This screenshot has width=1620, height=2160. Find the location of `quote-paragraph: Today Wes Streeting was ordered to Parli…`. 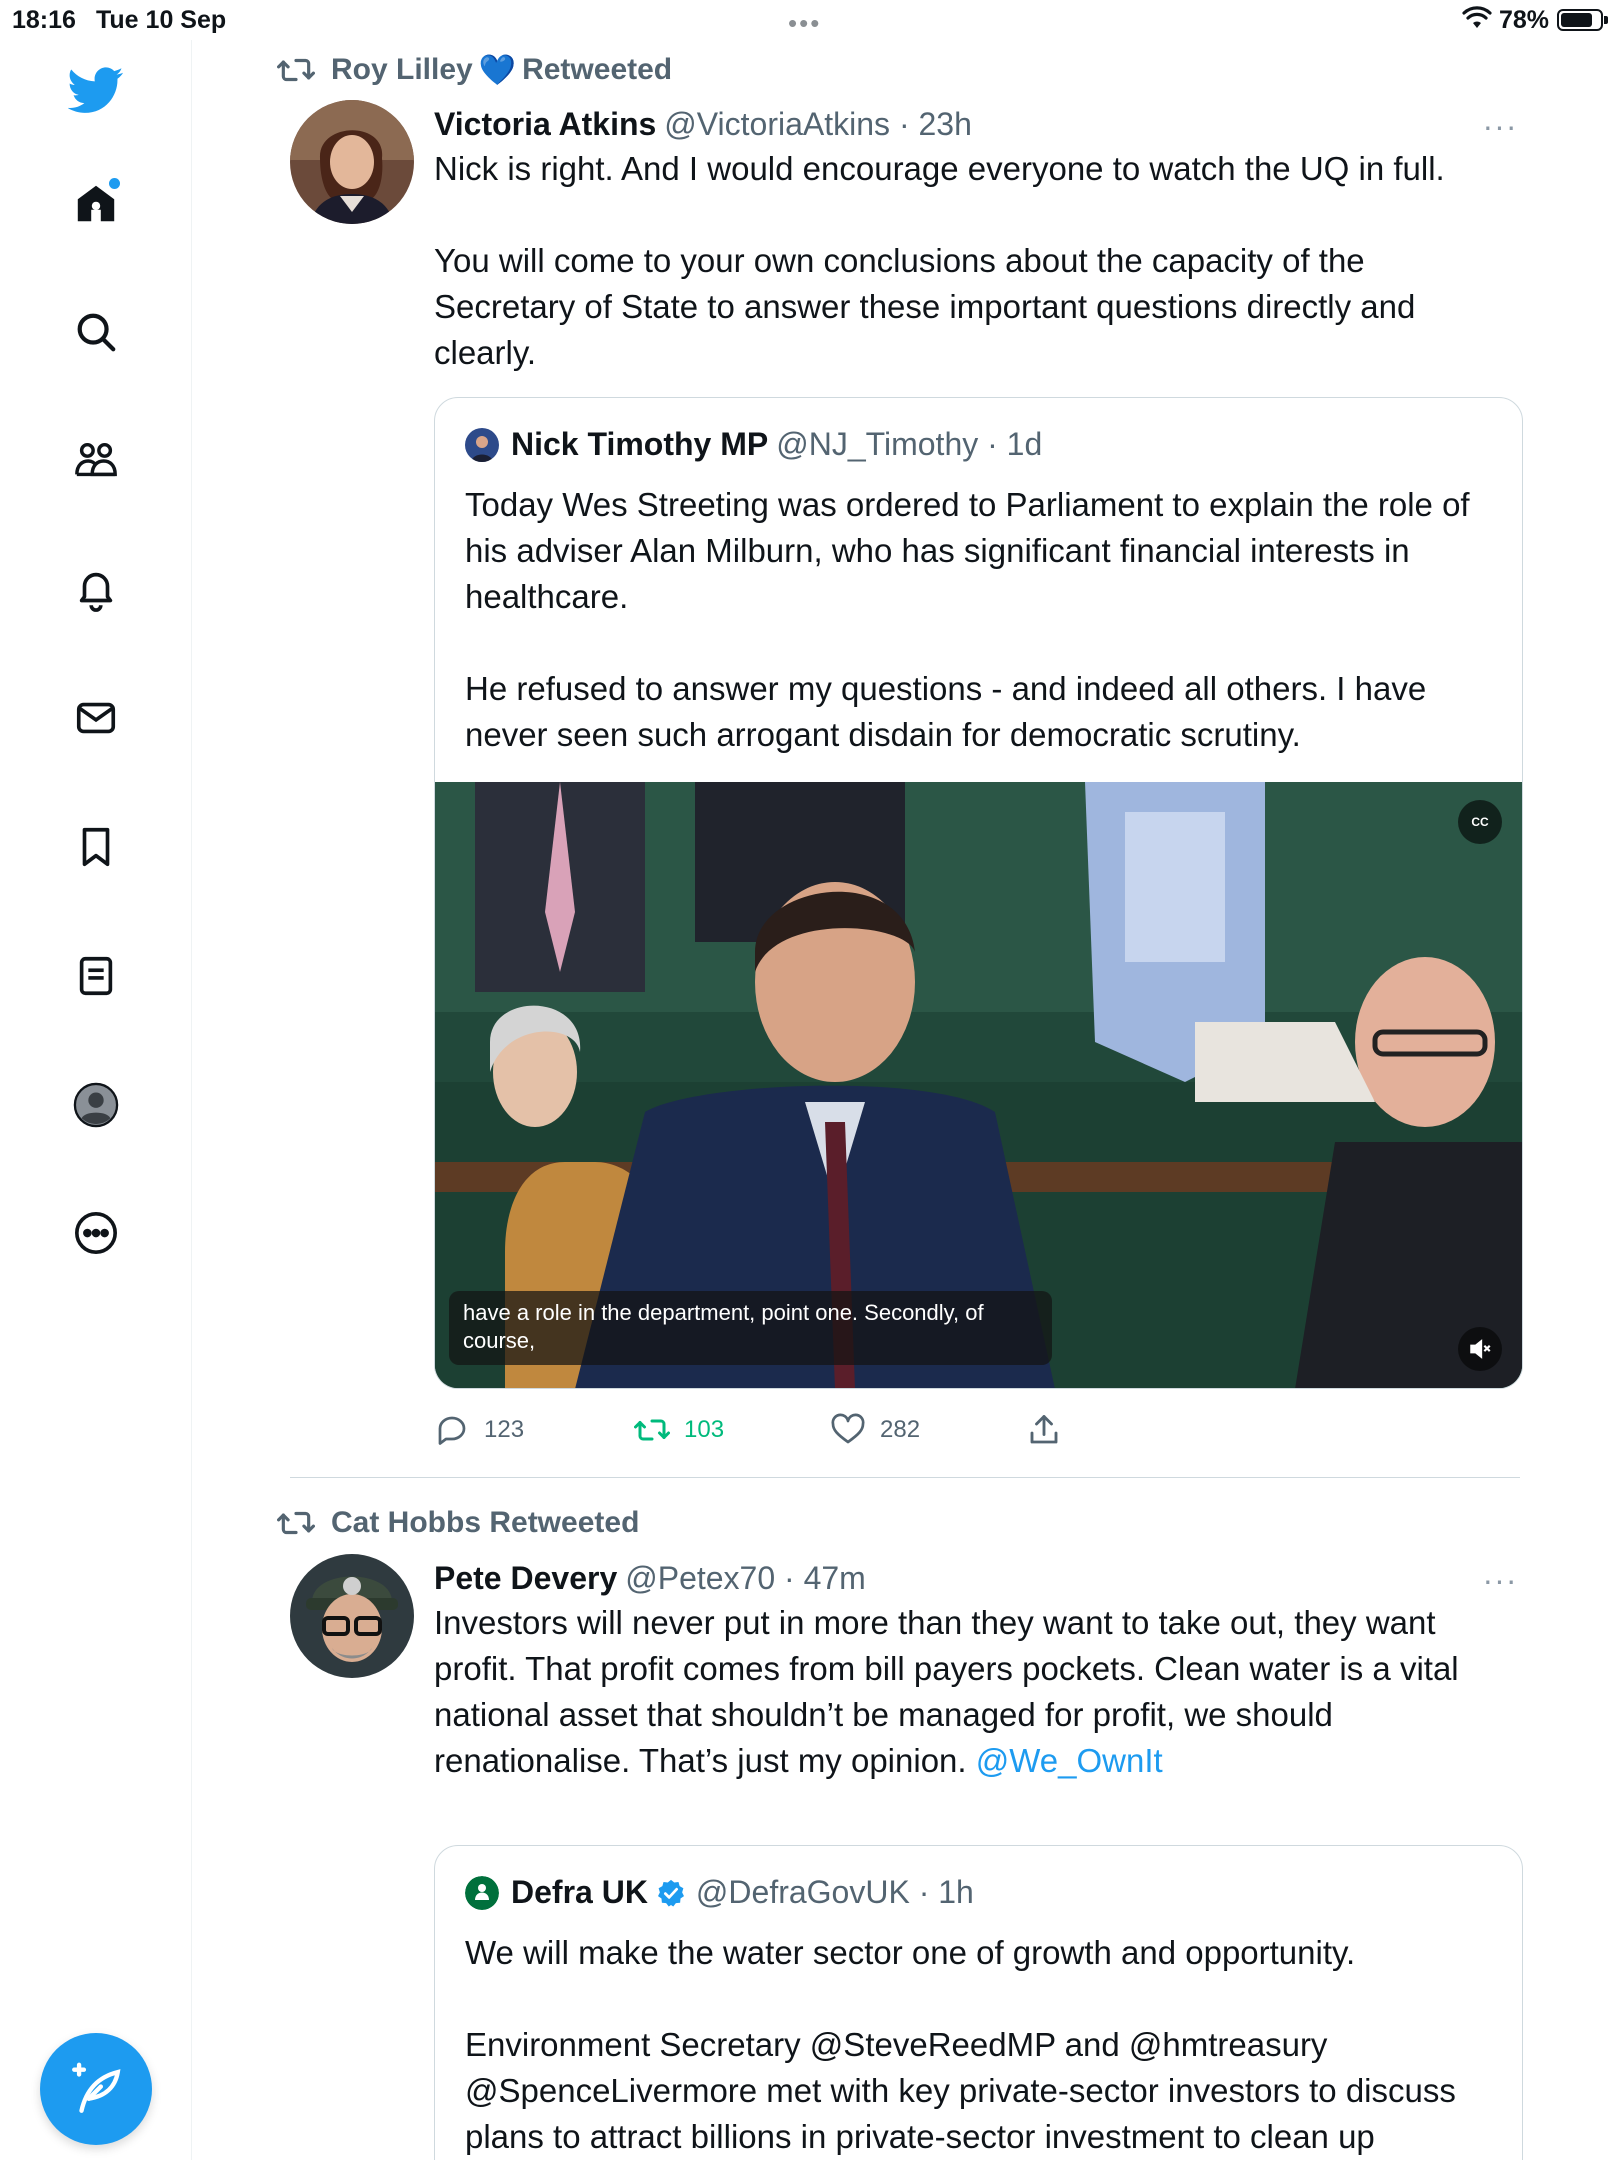

quote-paragraph: Today Wes Streeting was ordered to Parli… is located at coordinates (967, 550).